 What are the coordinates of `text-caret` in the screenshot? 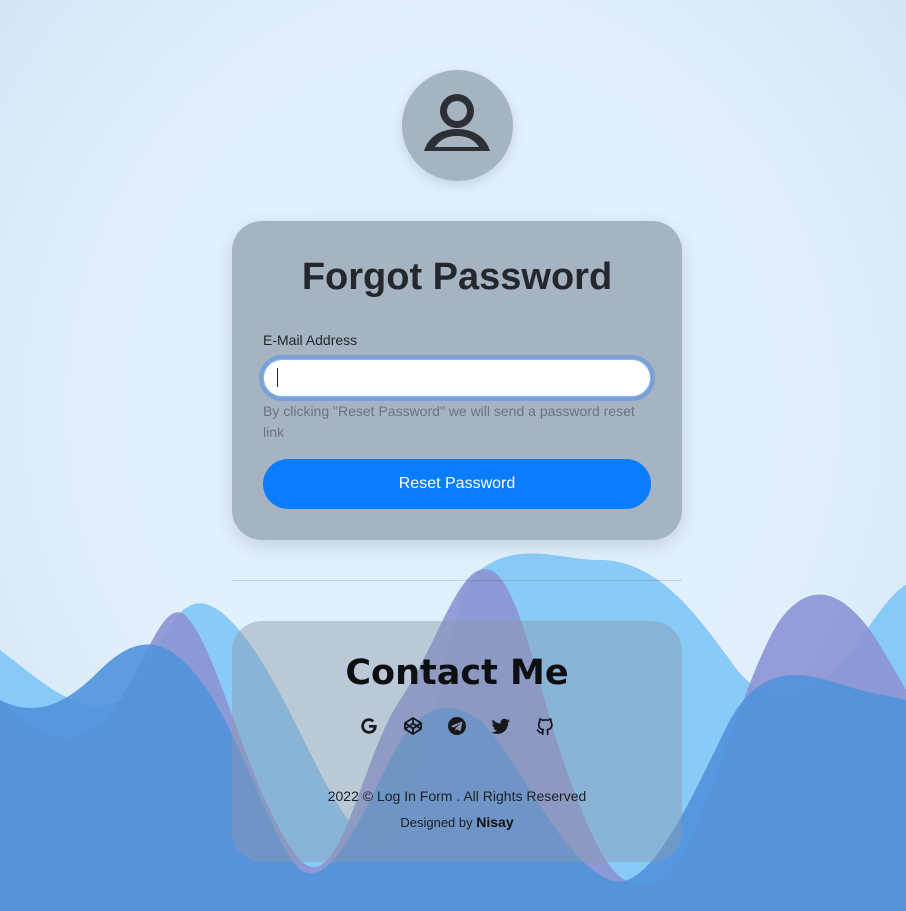 It's located at (277, 377).